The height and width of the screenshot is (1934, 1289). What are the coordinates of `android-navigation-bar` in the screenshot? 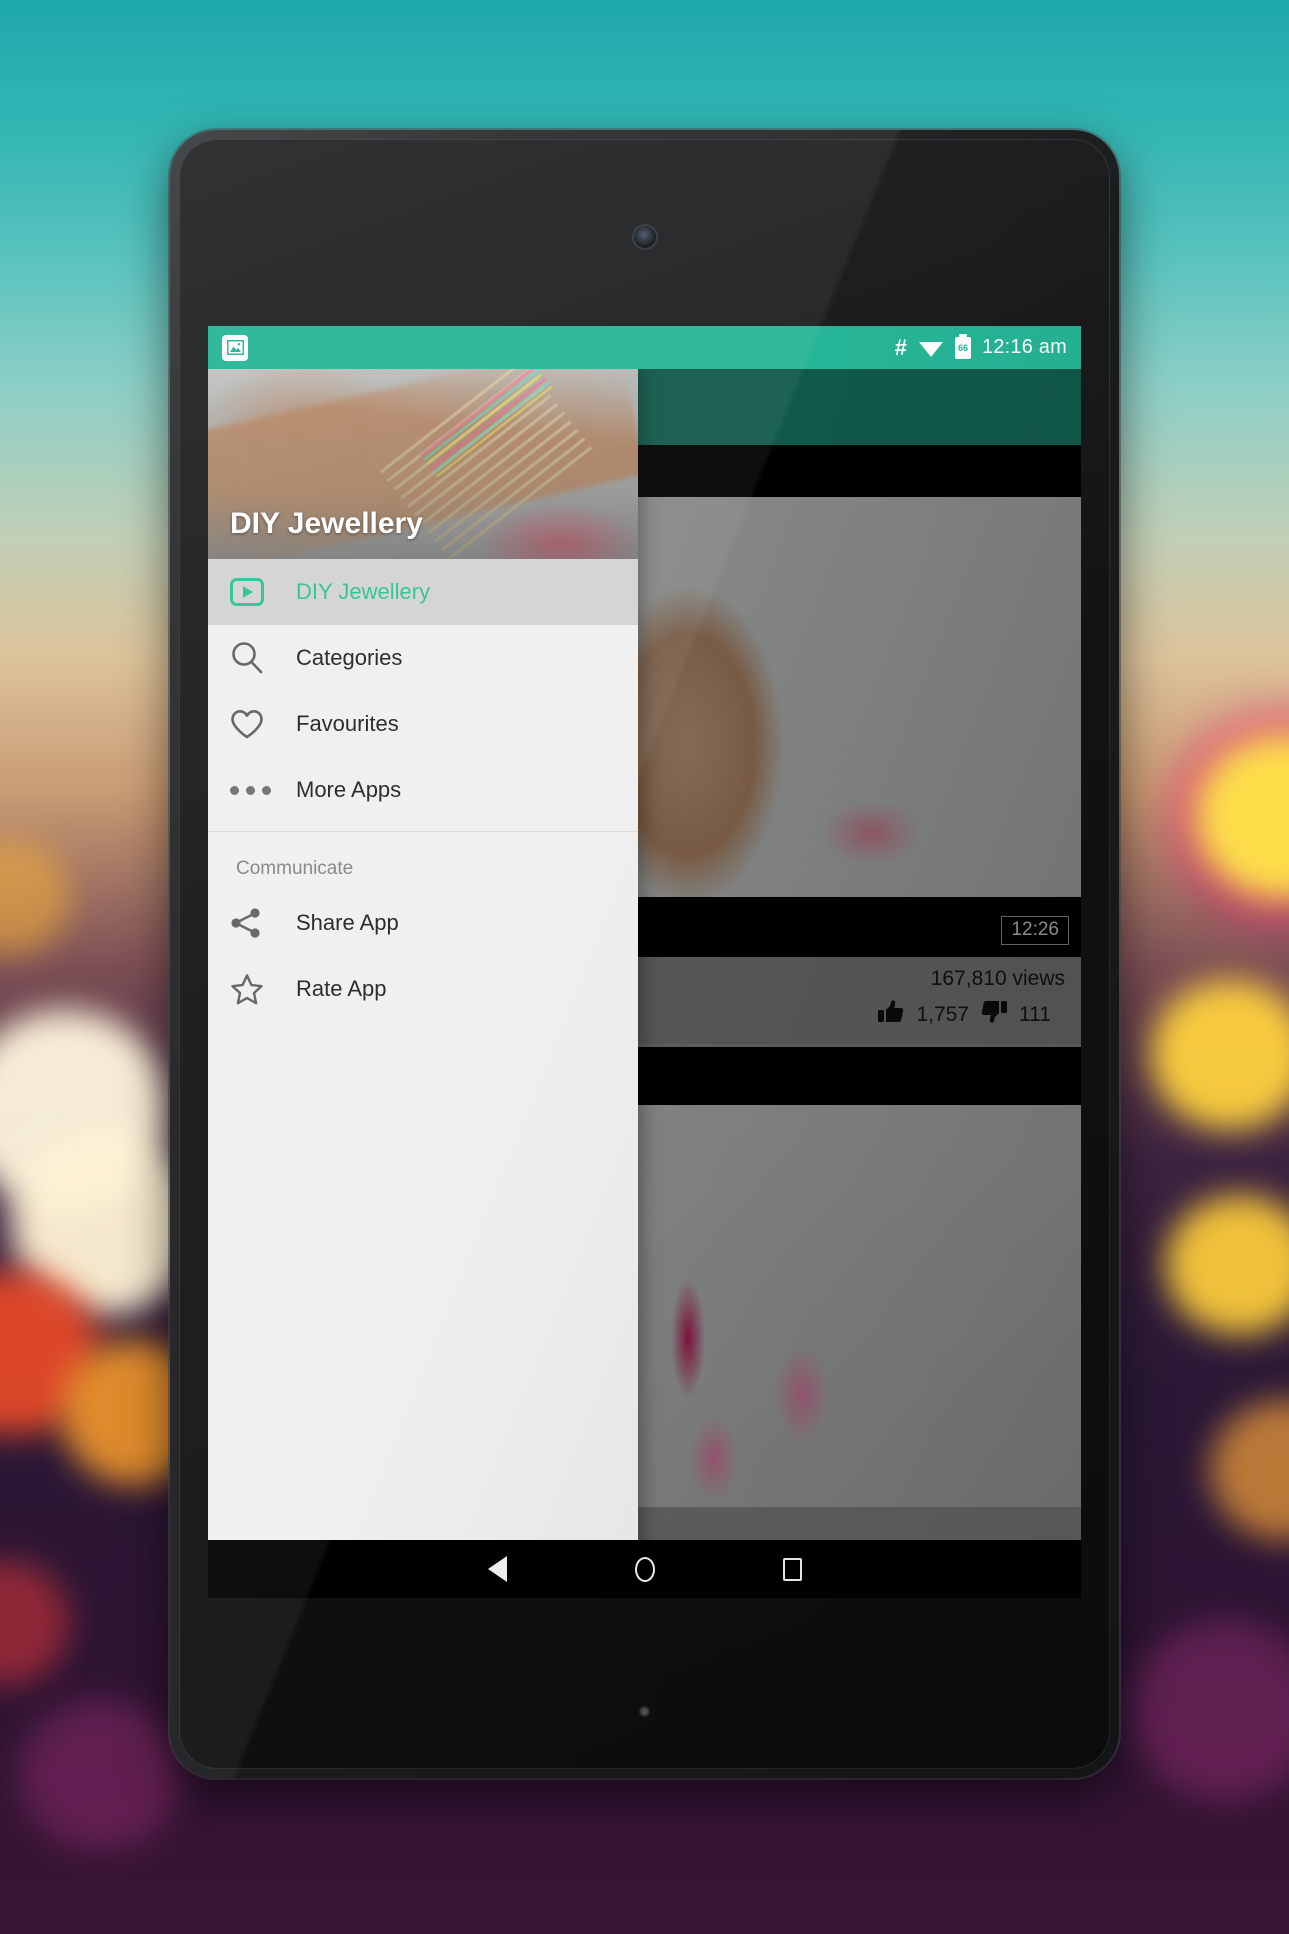 It's located at (644, 1569).